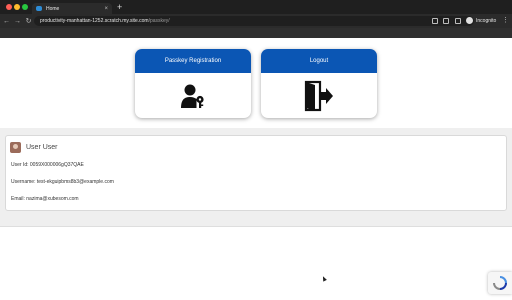 Image resolution: width=512 pixels, height=300 pixels. Describe the element at coordinates (53, 8) in the screenshot. I see `tab-title: Home` at that location.